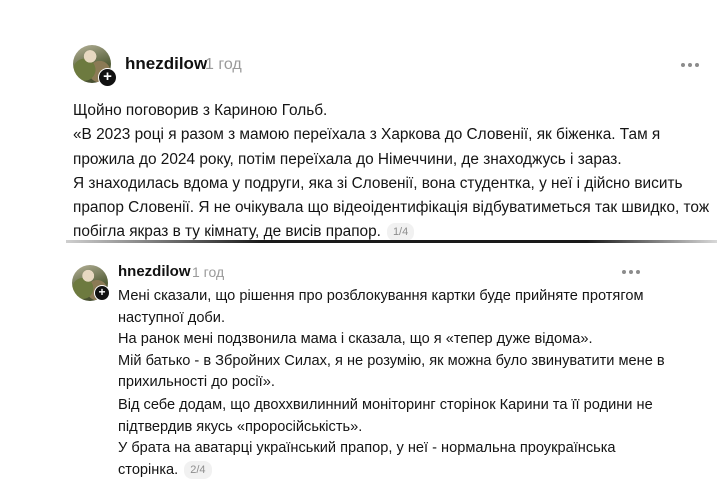 The height and width of the screenshot is (504, 717). I want to click on page-indicator: 2/4, so click(198, 469).